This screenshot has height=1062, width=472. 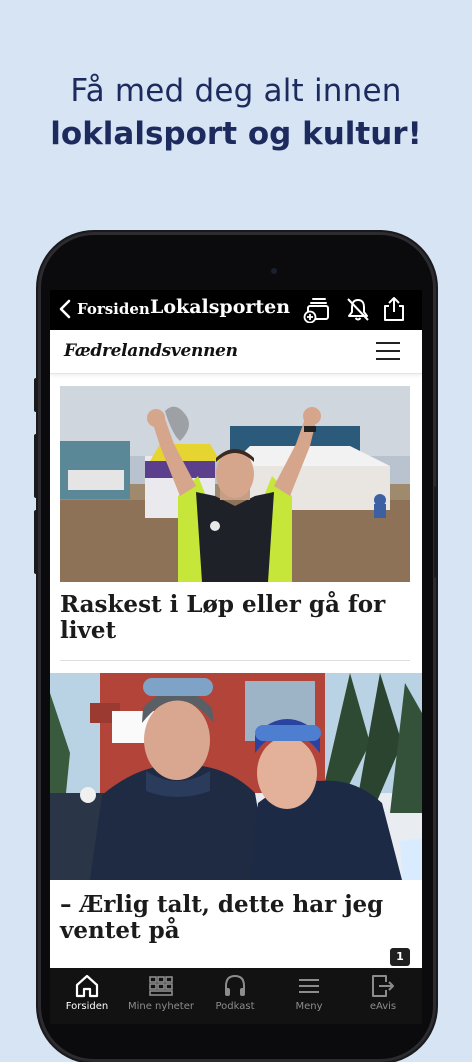 I want to click on headphones-icon, so click(x=235, y=985).